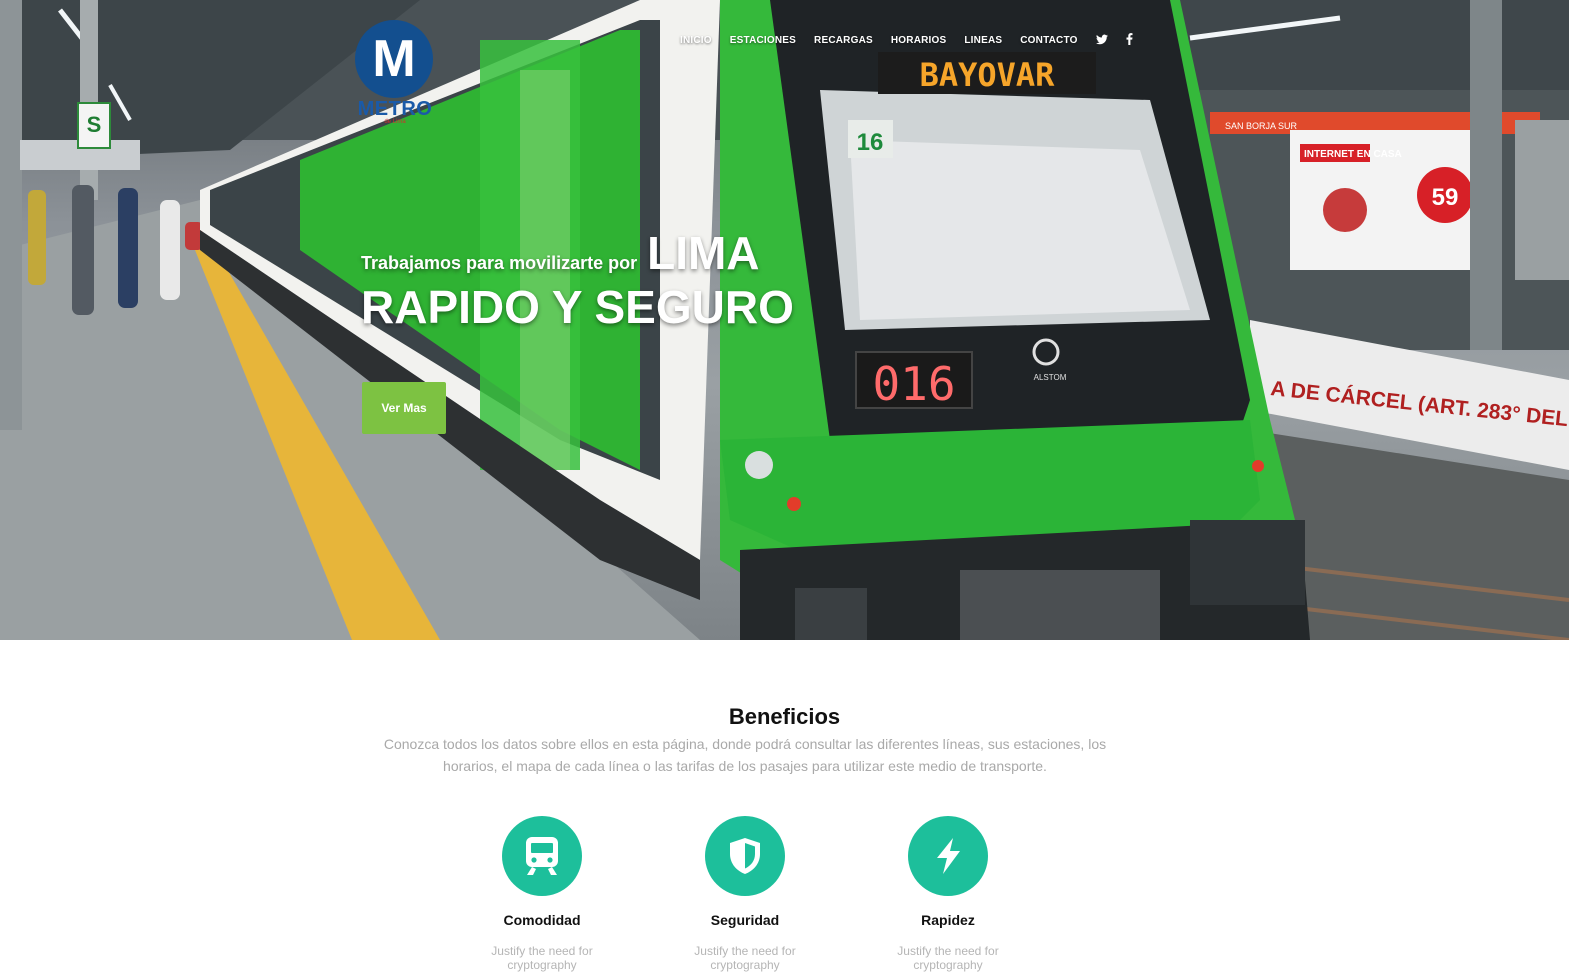  I want to click on nav-item-horarios: HORARIOS, so click(919, 40).